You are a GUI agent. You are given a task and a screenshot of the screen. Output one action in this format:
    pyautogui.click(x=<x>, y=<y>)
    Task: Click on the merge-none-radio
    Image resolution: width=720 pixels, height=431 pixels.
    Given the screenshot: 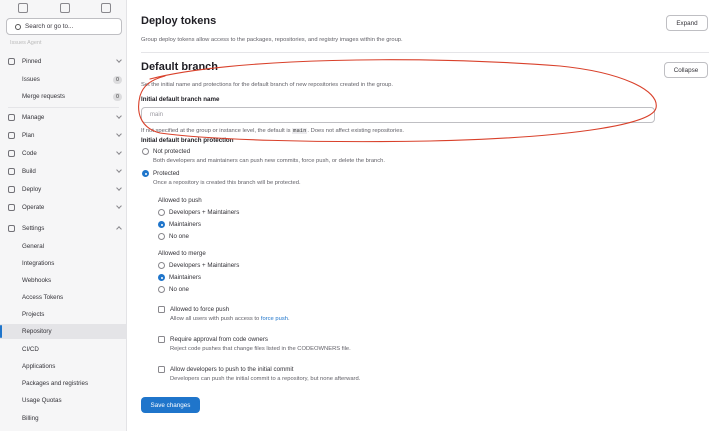 What is the action you would take?
    pyautogui.click(x=161, y=289)
    